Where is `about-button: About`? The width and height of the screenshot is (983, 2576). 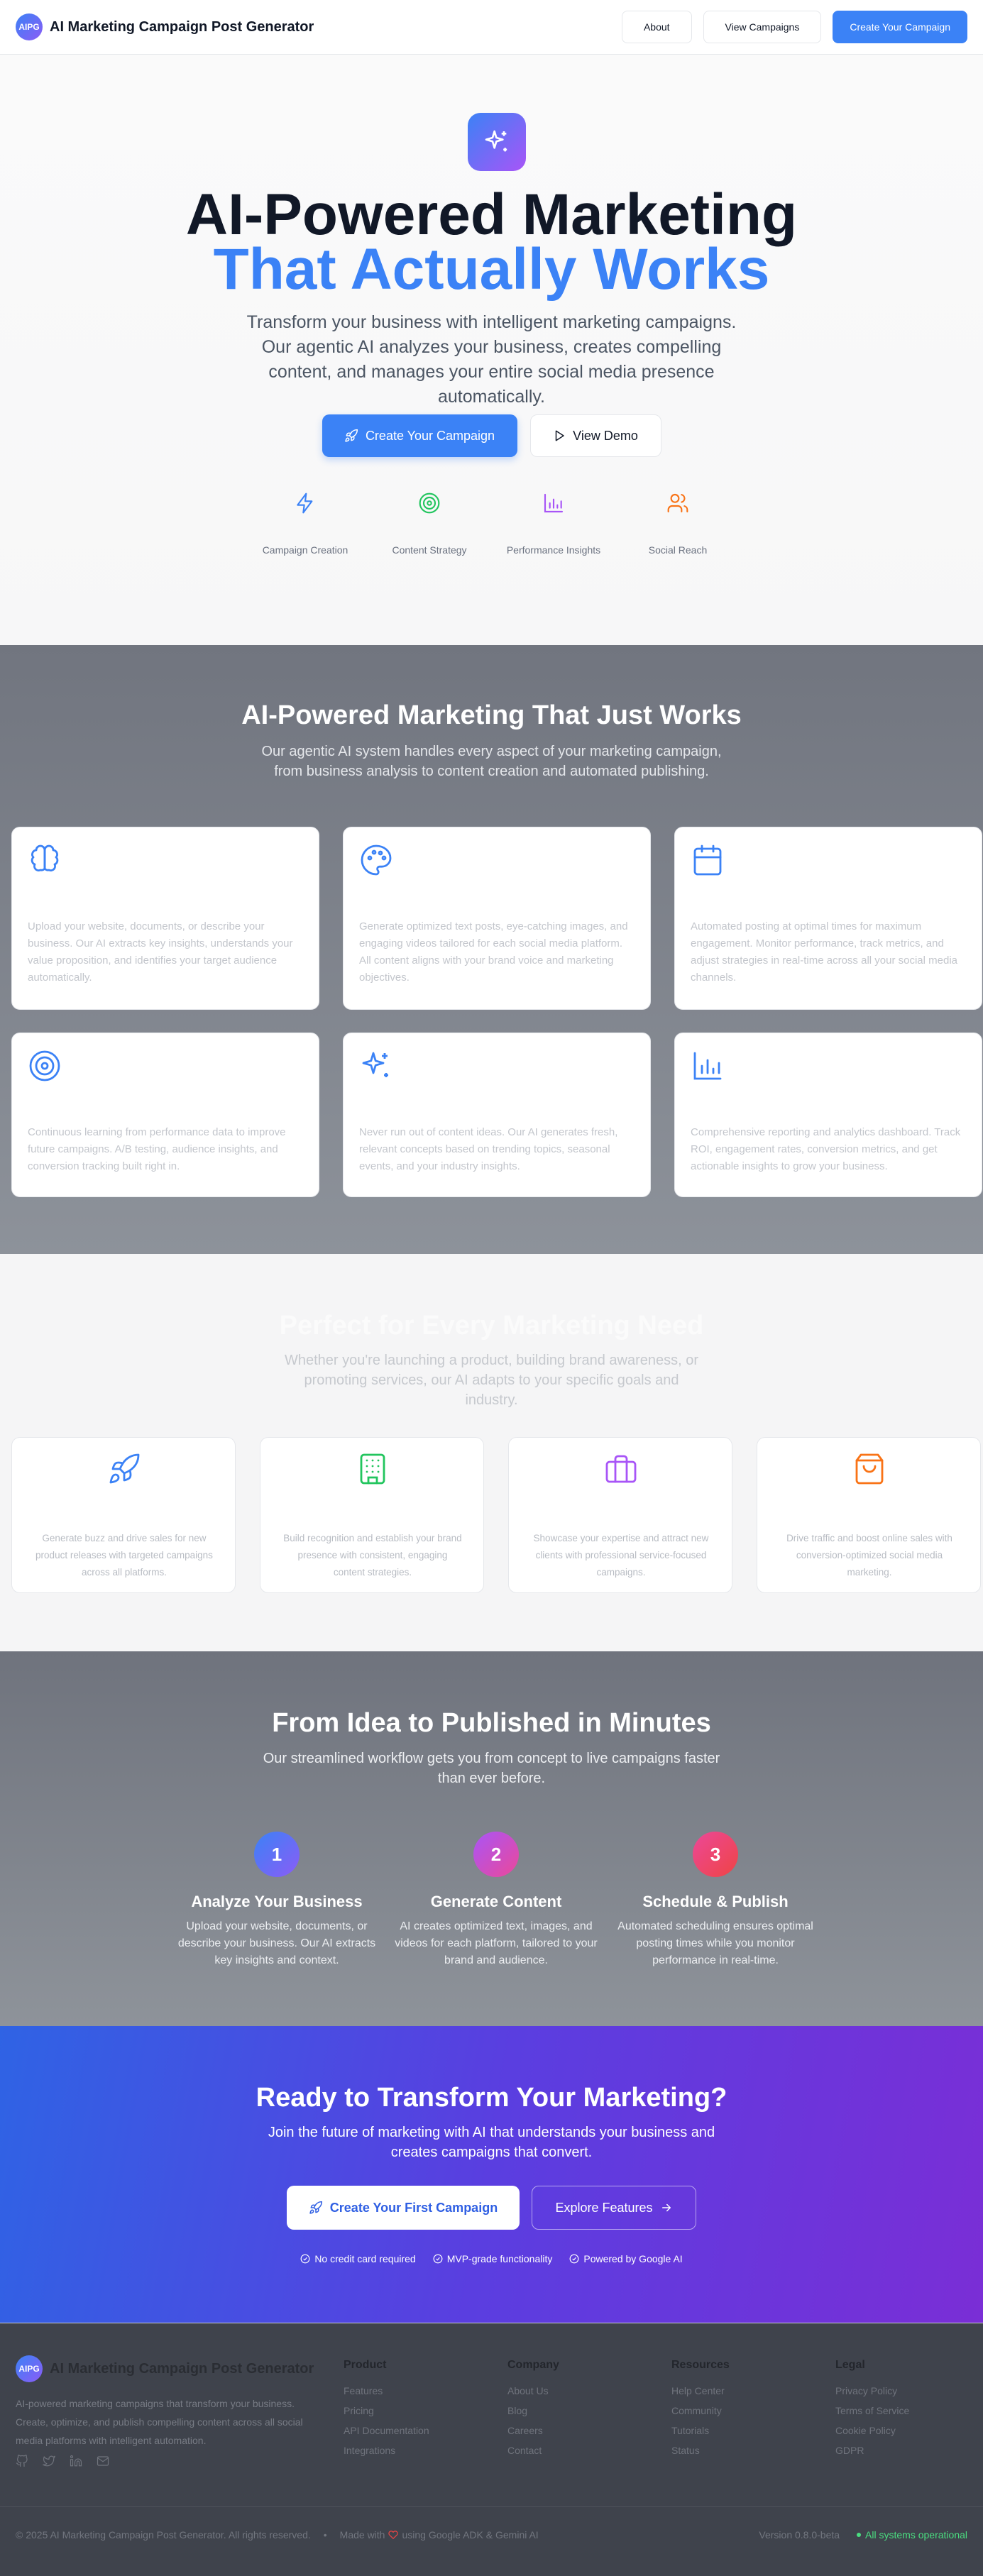
about-button: About is located at coordinates (656, 27).